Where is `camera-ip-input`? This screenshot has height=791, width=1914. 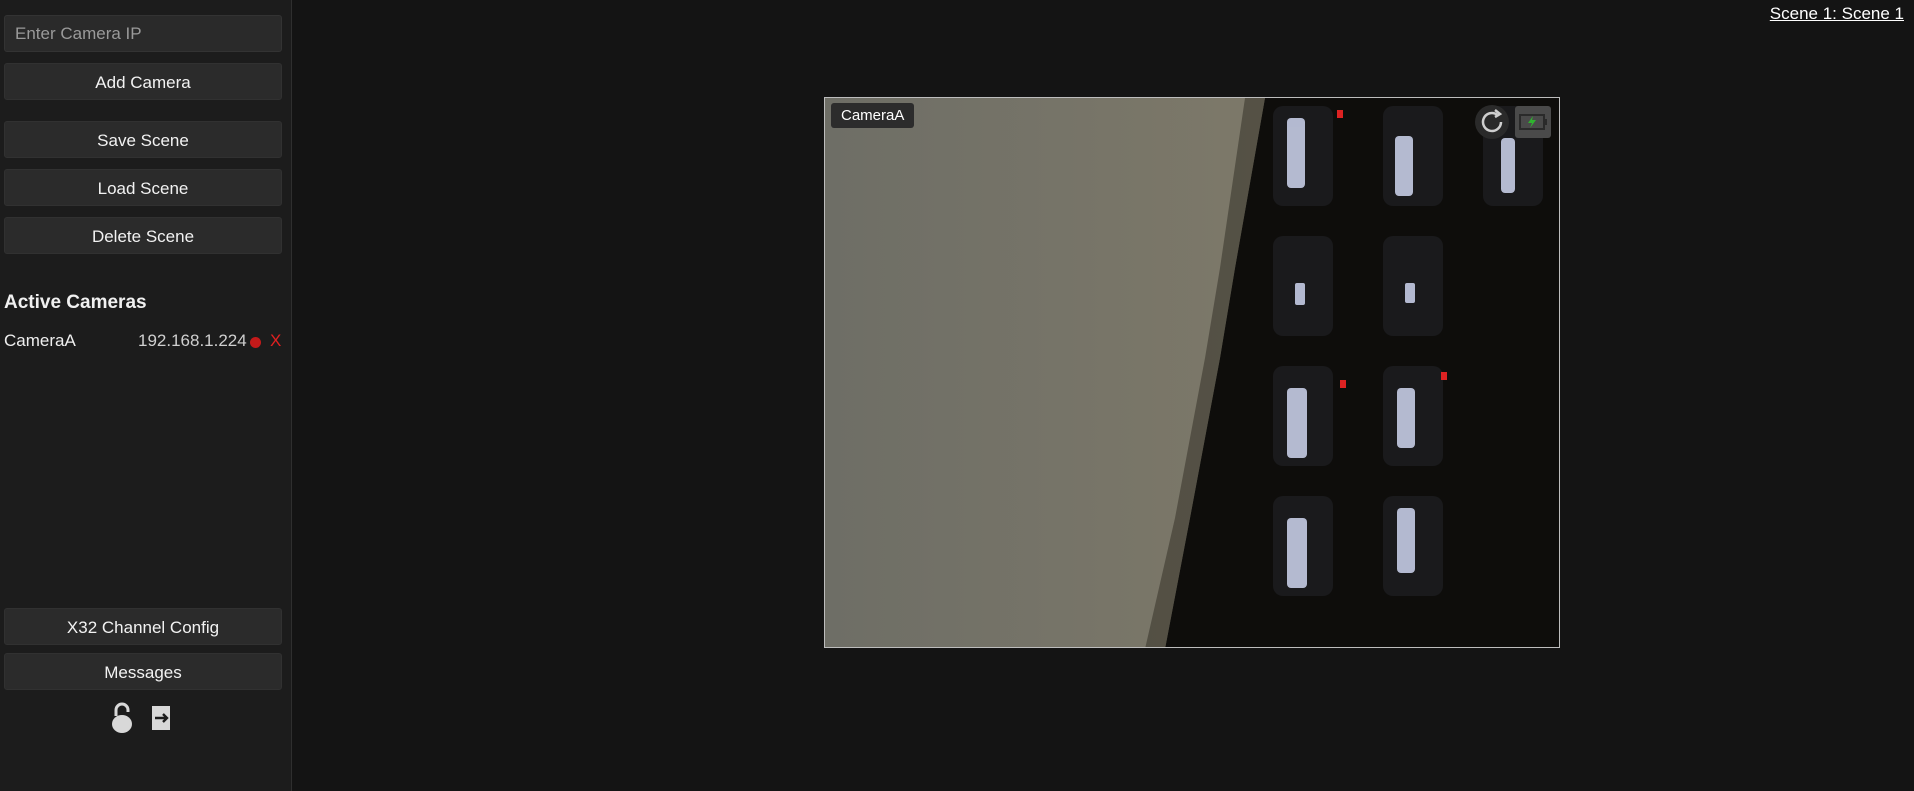
camera-ip-input is located at coordinates (143, 33).